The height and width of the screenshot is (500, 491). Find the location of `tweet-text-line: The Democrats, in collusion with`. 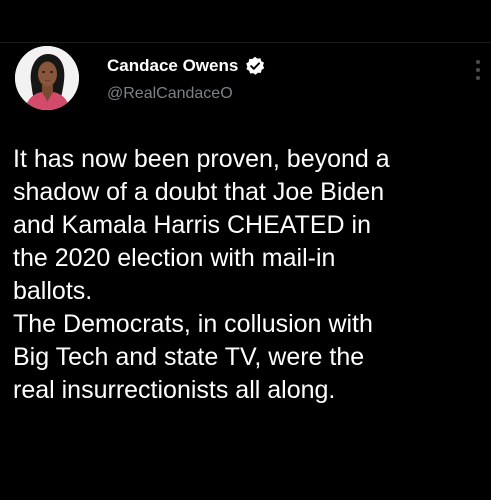

tweet-text-line: The Democrats, in collusion with is located at coordinates (193, 324).